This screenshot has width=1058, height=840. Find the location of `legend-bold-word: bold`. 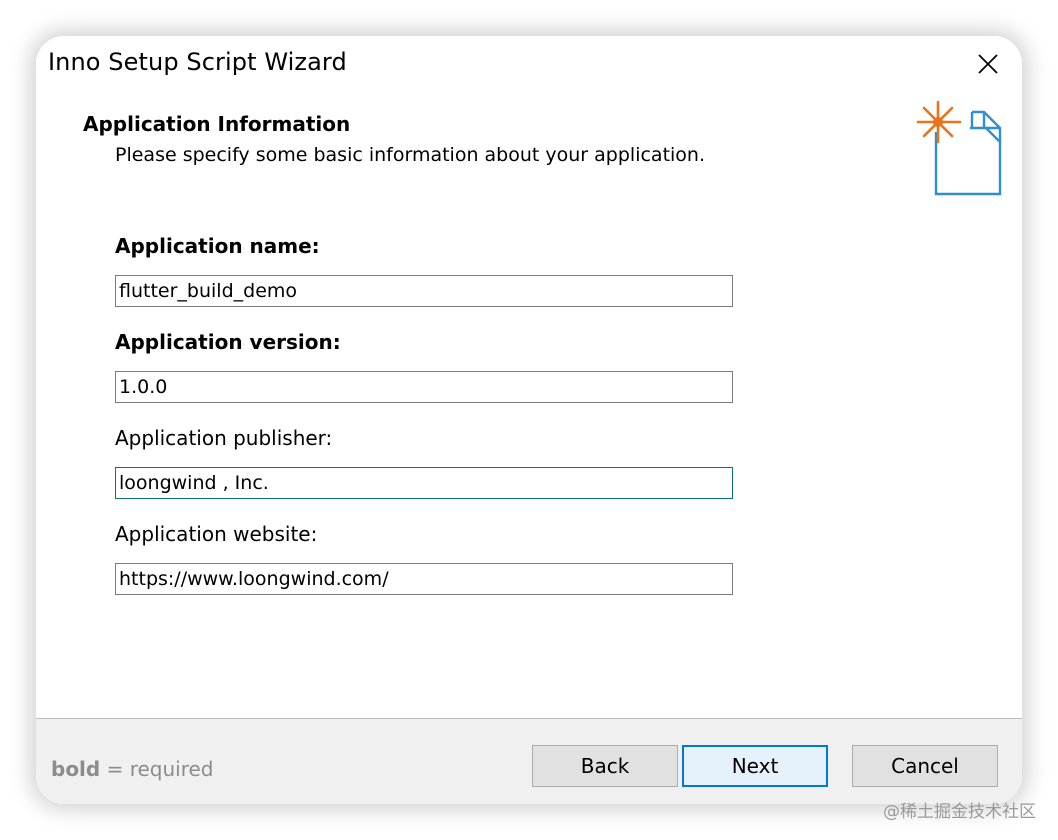

legend-bold-word: bold is located at coordinates (76, 769).